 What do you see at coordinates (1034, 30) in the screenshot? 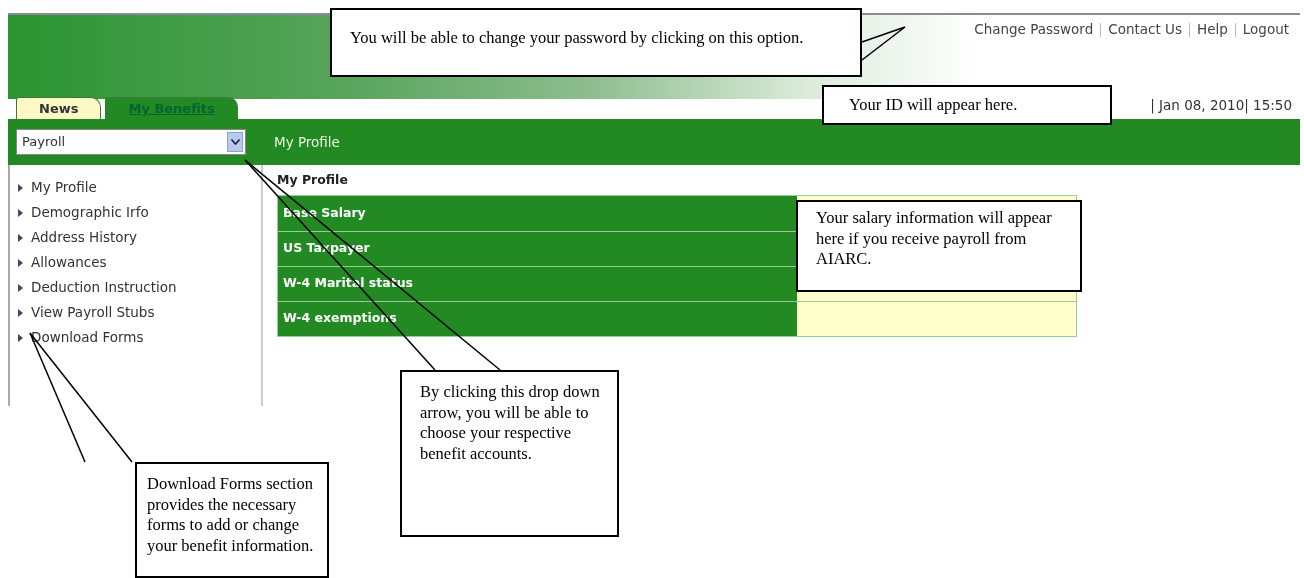
I see `header-link: Change Password` at bounding box center [1034, 30].